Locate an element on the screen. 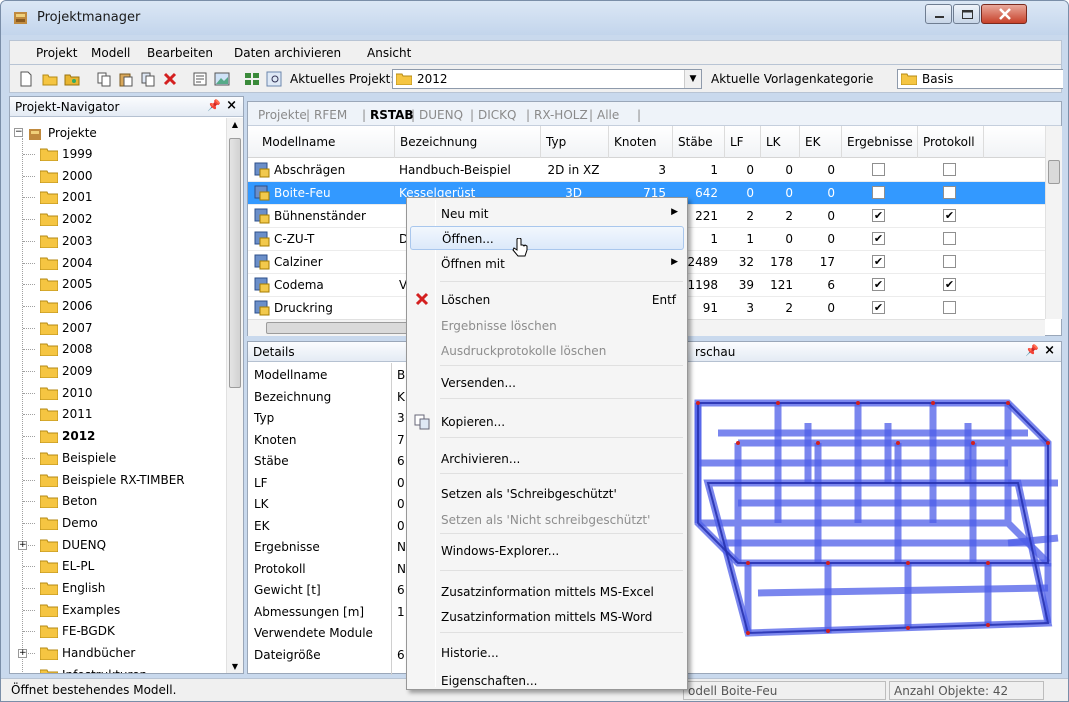 The height and width of the screenshot is (702, 1069). column-header: LK is located at coordinates (773, 142).